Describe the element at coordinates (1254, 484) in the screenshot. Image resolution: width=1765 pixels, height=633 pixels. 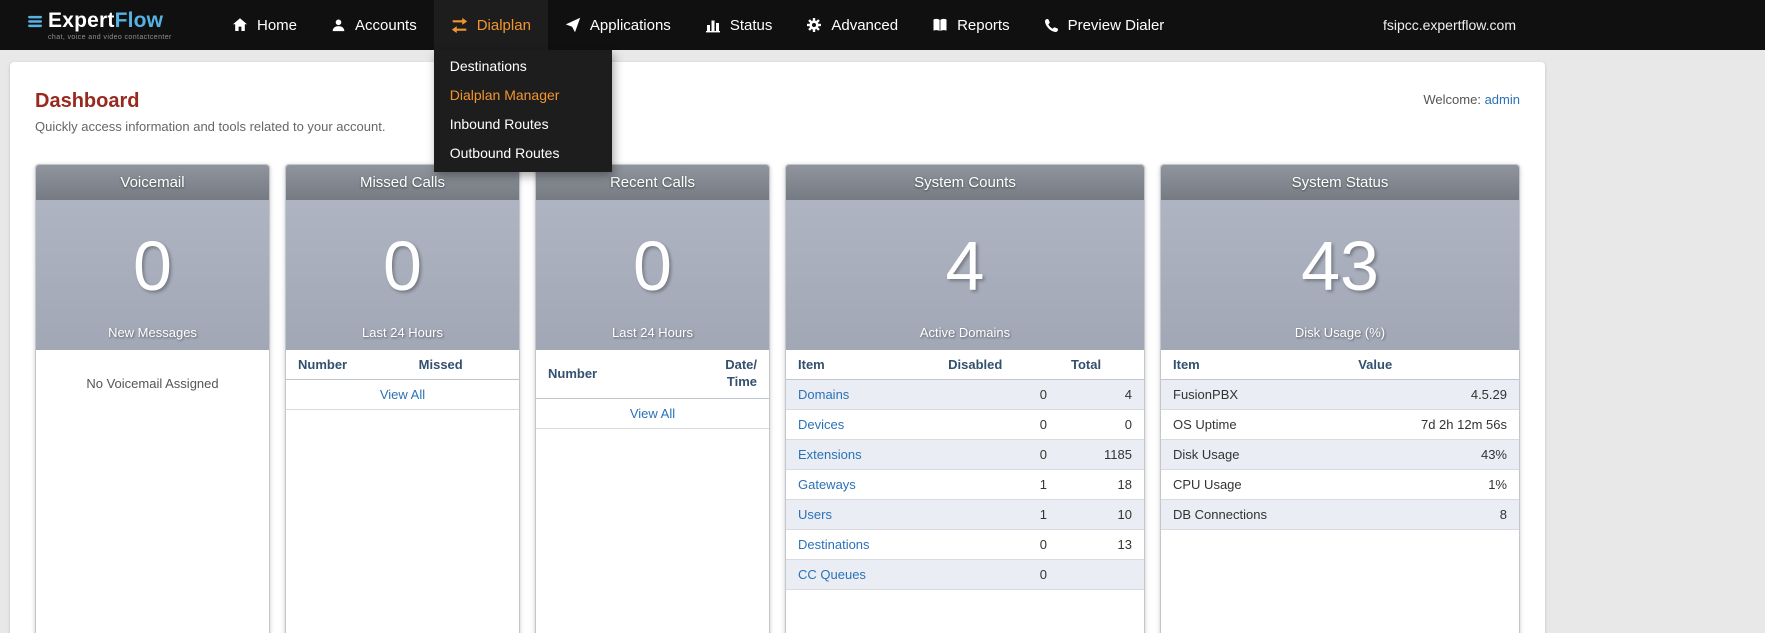
I see `status-item: CPU Usage` at that location.